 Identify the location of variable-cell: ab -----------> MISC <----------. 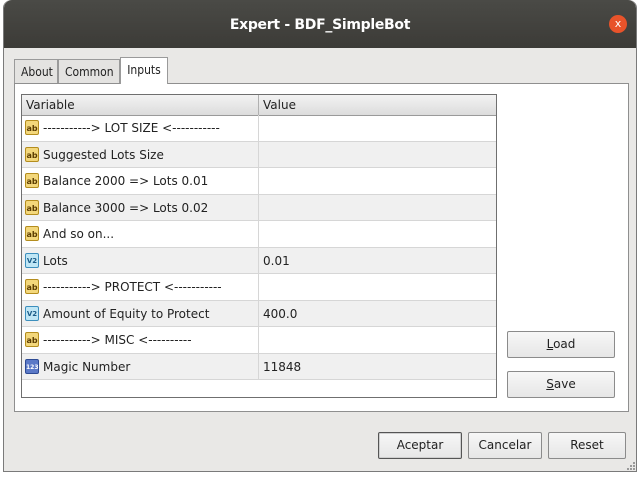
(140, 340).